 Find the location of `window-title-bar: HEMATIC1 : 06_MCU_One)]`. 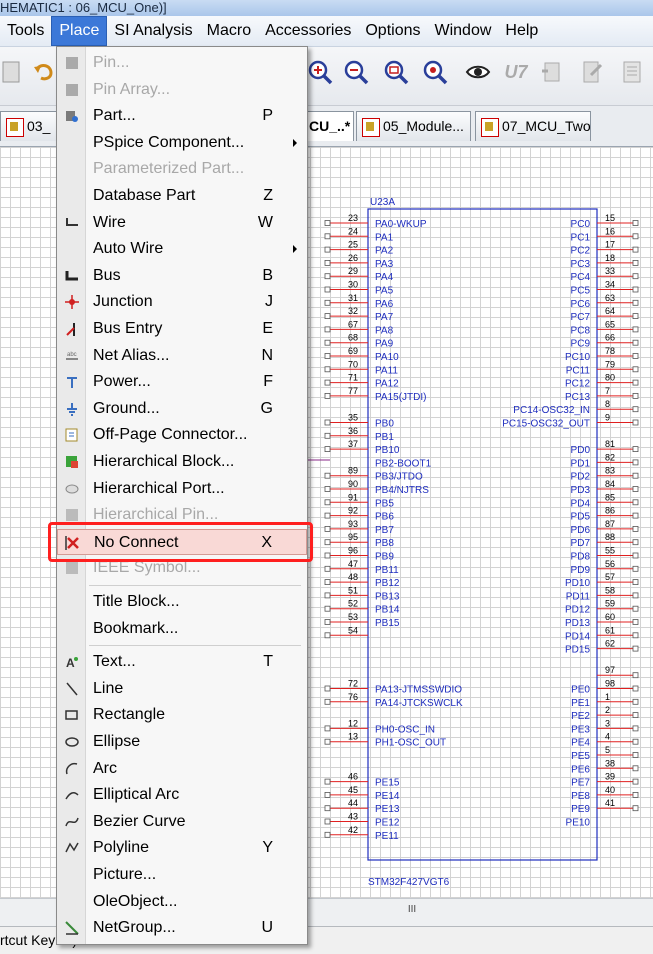

window-title-bar: HEMATIC1 : 06_MCU_One)] is located at coordinates (326, 8).